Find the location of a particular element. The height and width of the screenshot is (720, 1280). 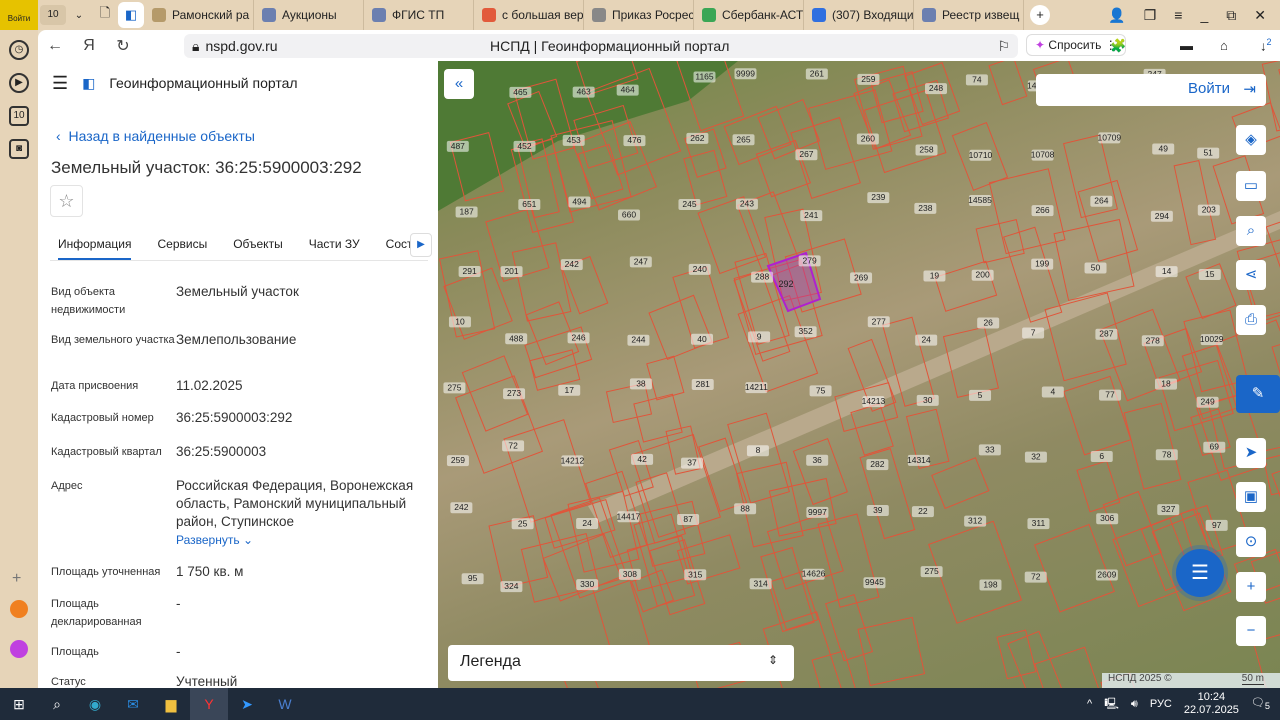

parcel-label: 77 is located at coordinates (1110, 395).